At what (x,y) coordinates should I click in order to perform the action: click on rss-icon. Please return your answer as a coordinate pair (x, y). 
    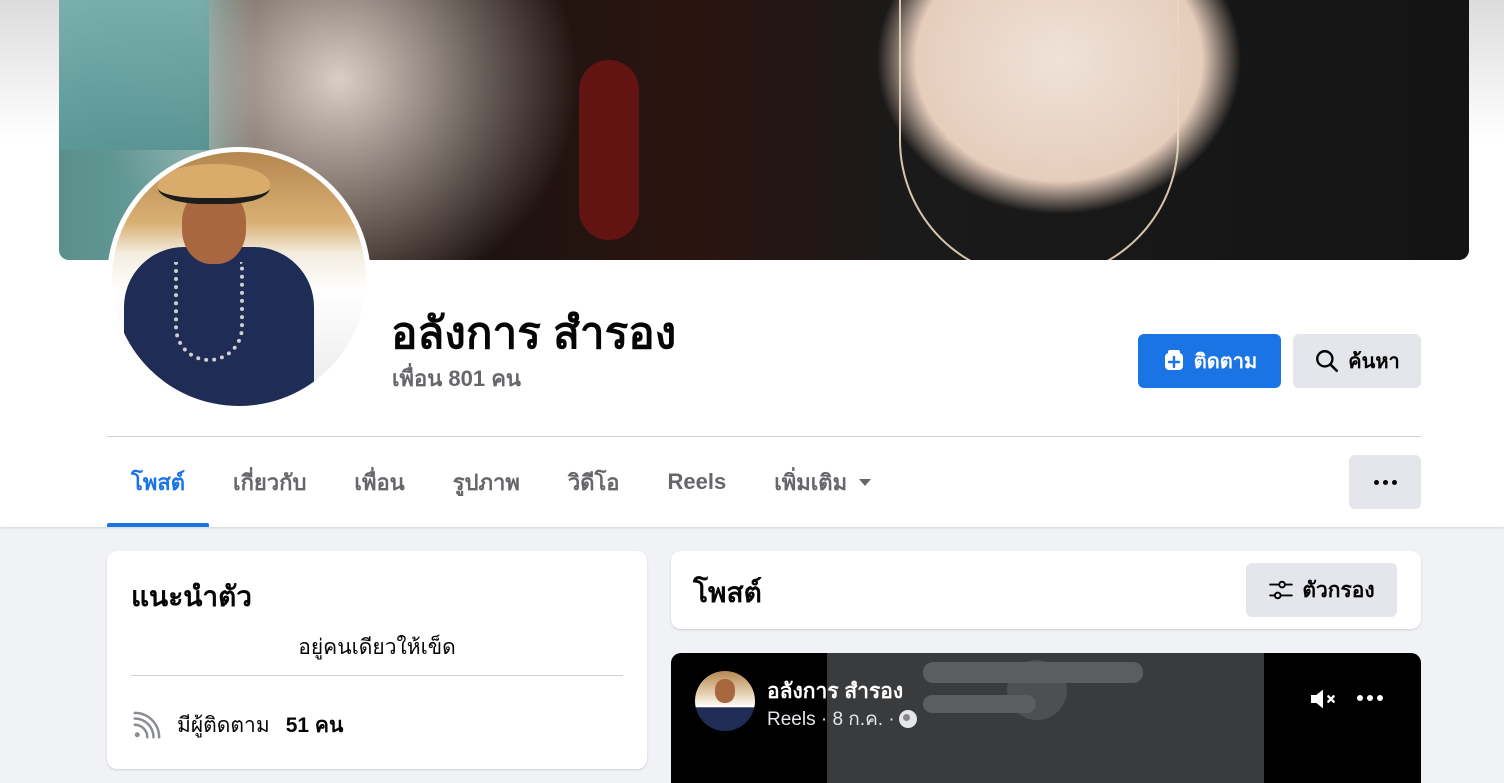
    Looking at the image, I should click on (147, 724).